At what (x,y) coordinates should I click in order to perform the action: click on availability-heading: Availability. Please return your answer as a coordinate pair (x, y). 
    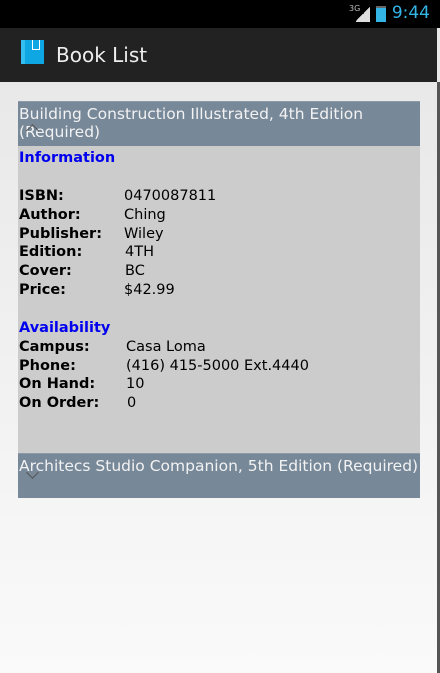
    Looking at the image, I should click on (65, 327).